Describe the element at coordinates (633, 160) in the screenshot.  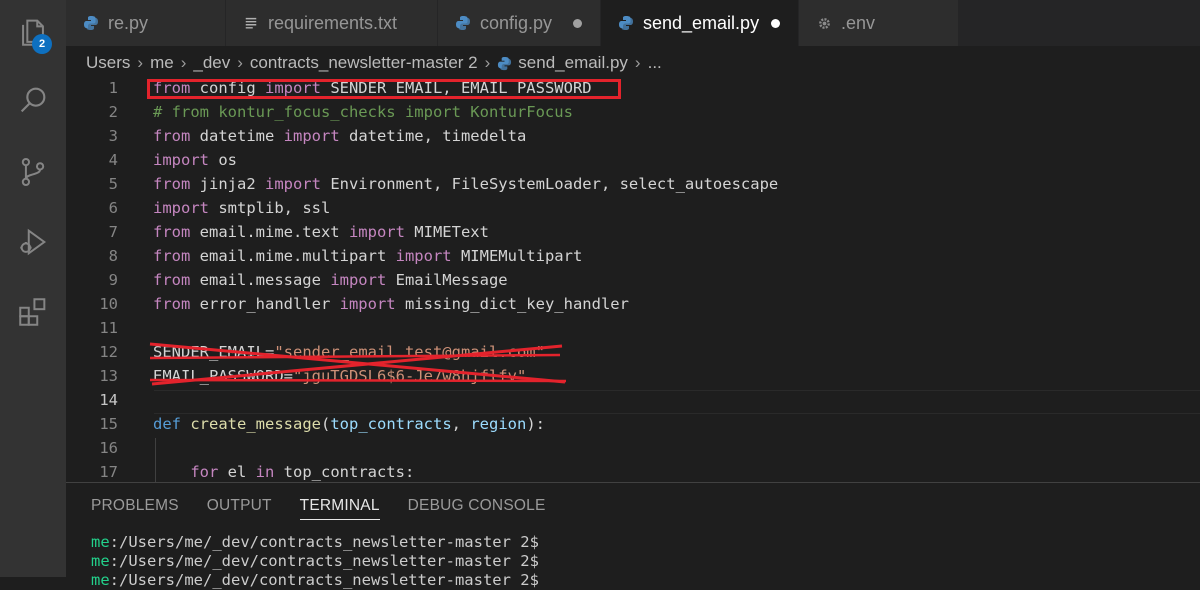
I see `code-line: 4 import os` at that location.